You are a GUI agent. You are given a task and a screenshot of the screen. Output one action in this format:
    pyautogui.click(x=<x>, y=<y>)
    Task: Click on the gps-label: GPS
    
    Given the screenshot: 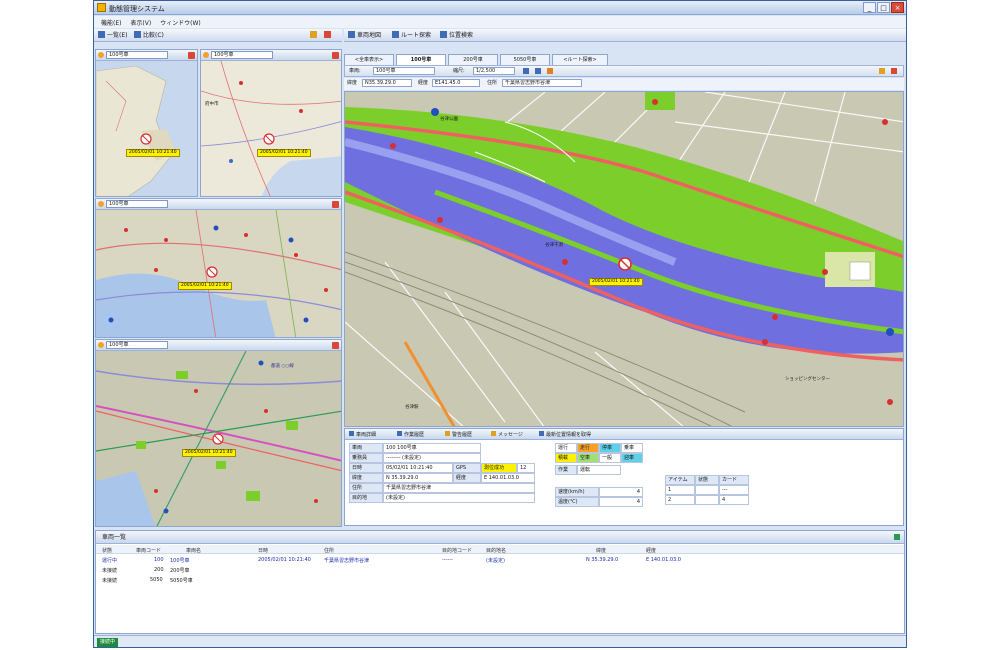 What is the action you would take?
    pyautogui.click(x=467, y=468)
    